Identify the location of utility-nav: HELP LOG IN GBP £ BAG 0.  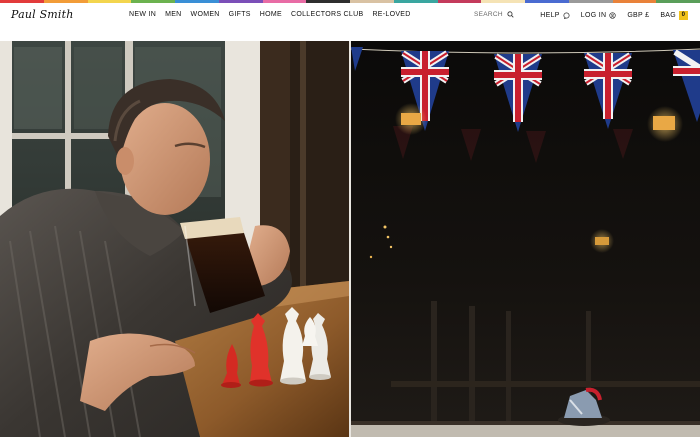
(614, 15).